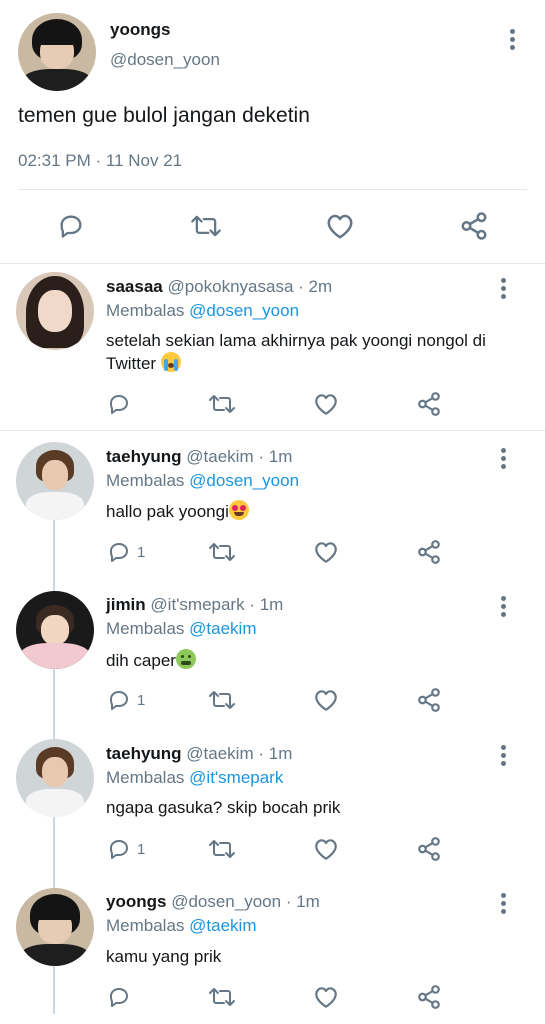 This screenshot has width=545, height=1024. I want to click on tweet-timestamp: 02:31 PM · 11 Nov 21, so click(100, 161).